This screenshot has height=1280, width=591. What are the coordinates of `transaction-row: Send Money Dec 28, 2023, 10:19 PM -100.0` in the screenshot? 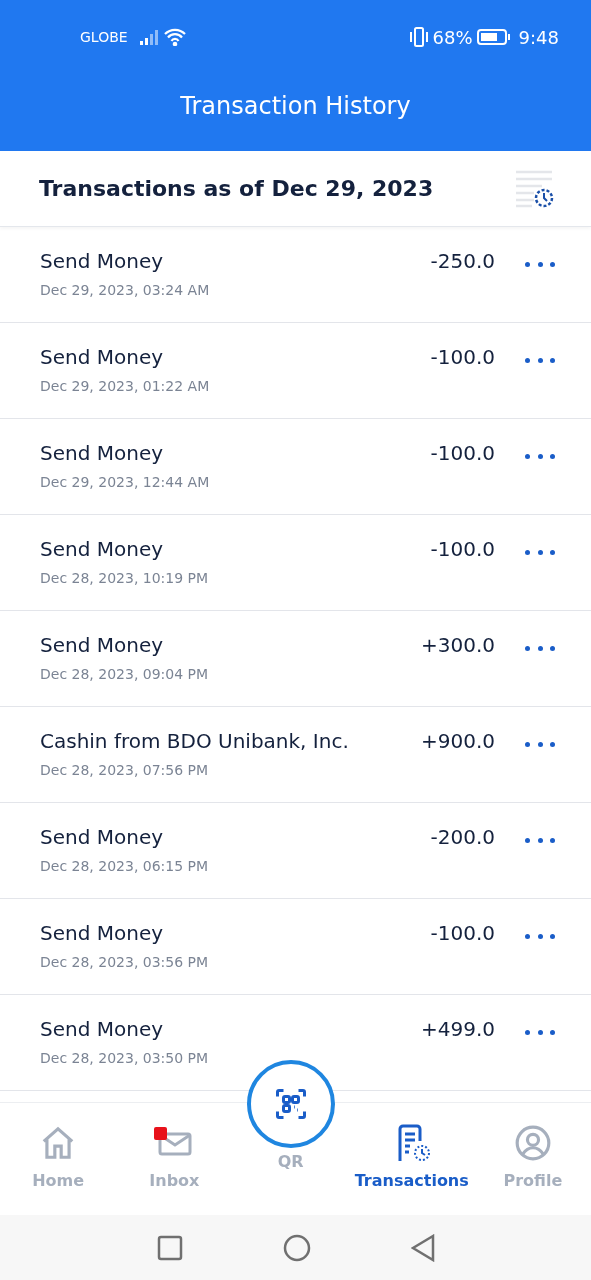 It's located at (295, 563).